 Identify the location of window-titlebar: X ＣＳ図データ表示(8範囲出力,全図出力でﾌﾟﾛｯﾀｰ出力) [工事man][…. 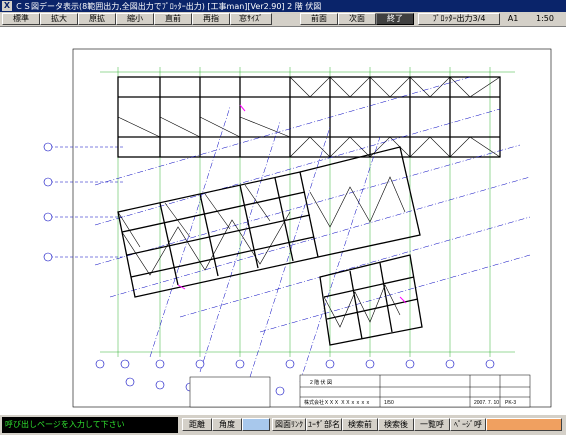
(283, 6).